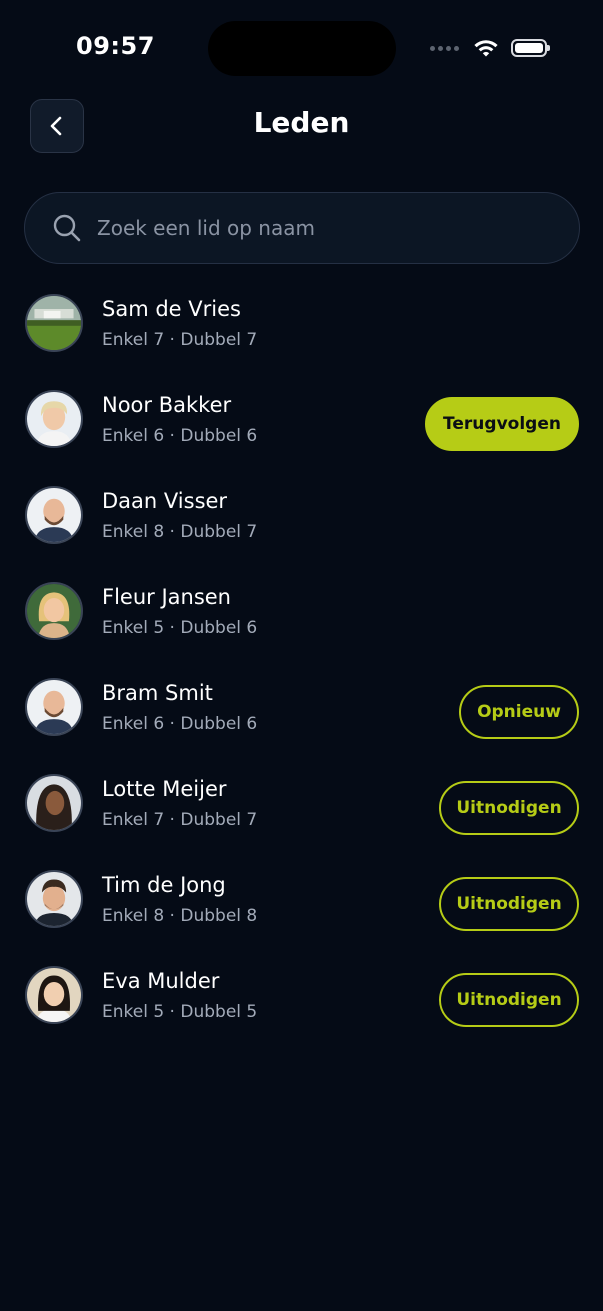 Image resolution: width=603 pixels, height=1311 pixels. Describe the element at coordinates (444, 48) in the screenshot. I see `cellular-signal-icon` at that location.